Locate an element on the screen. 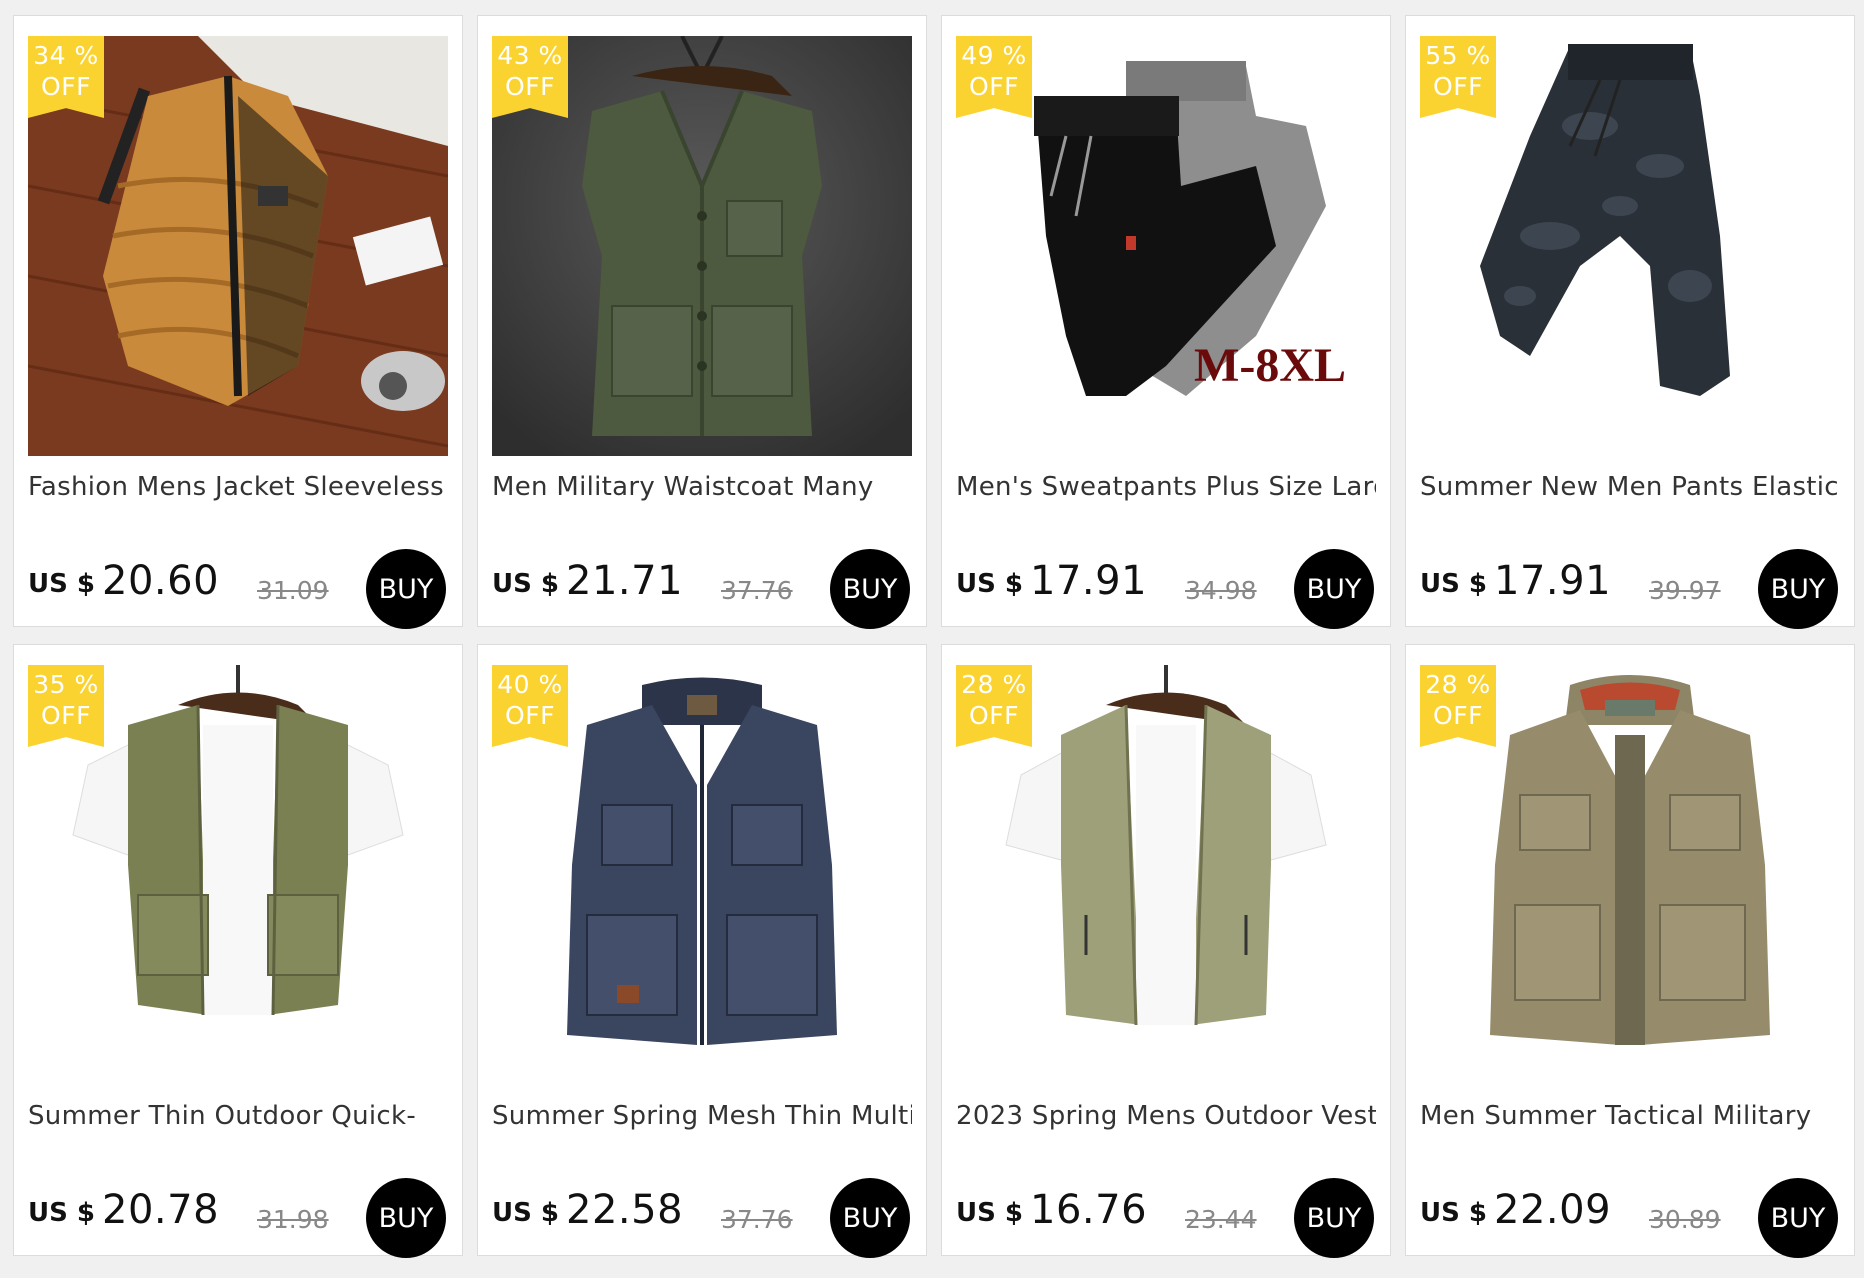  discount-badge: 34 % OFF is located at coordinates (66, 77).